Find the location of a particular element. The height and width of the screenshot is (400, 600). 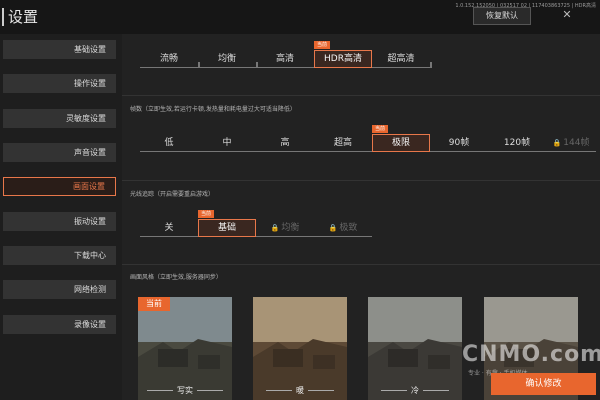

watermark-logo: CNMO.com is located at coordinates (531, 354).